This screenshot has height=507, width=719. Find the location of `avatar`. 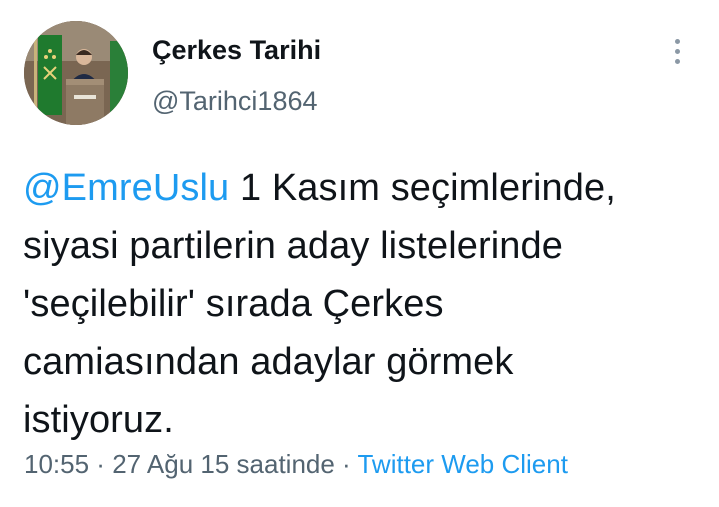

avatar is located at coordinates (76, 73).